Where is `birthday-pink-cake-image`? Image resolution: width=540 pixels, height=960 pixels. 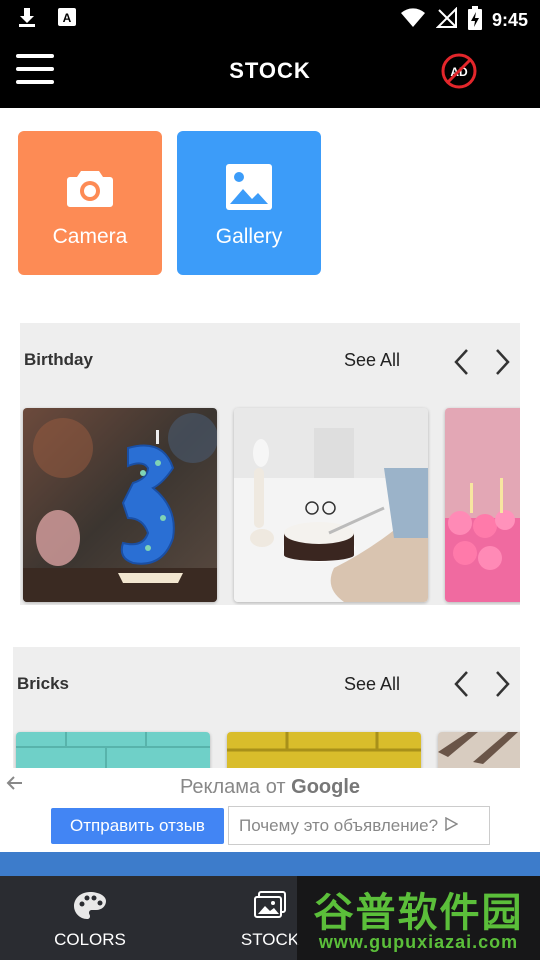 birthday-pink-cake-image is located at coordinates (482, 505).